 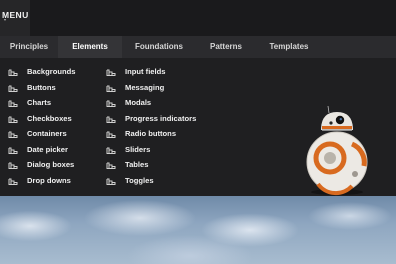 What do you see at coordinates (51, 164) in the screenshot?
I see `menu-item-label: Dialog boxes` at bounding box center [51, 164].